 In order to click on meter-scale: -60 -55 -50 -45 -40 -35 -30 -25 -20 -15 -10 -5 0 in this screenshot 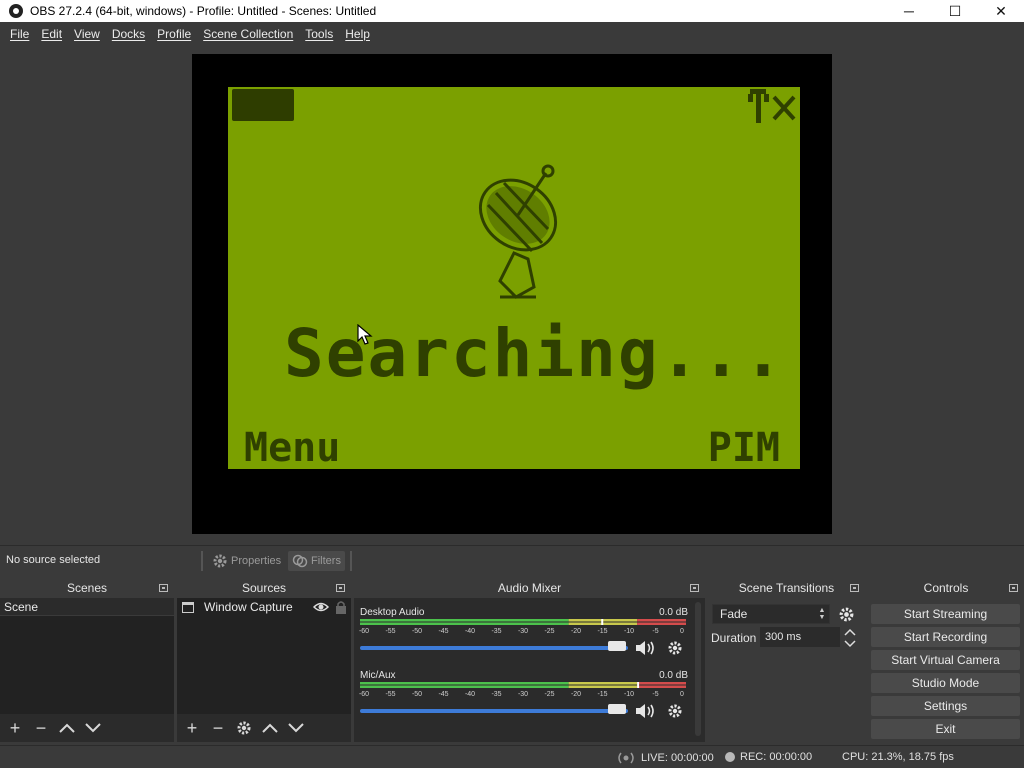, I will do `click(522, 633)`.